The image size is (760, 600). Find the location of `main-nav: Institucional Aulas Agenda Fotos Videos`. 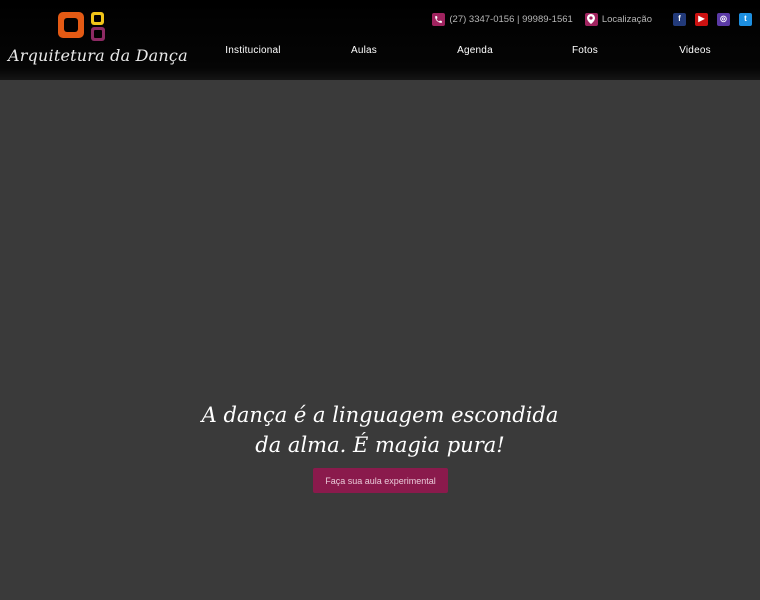

main-nav: Institucional Aulas Agenda Fotos Videos is located at coordinates (478, 52).